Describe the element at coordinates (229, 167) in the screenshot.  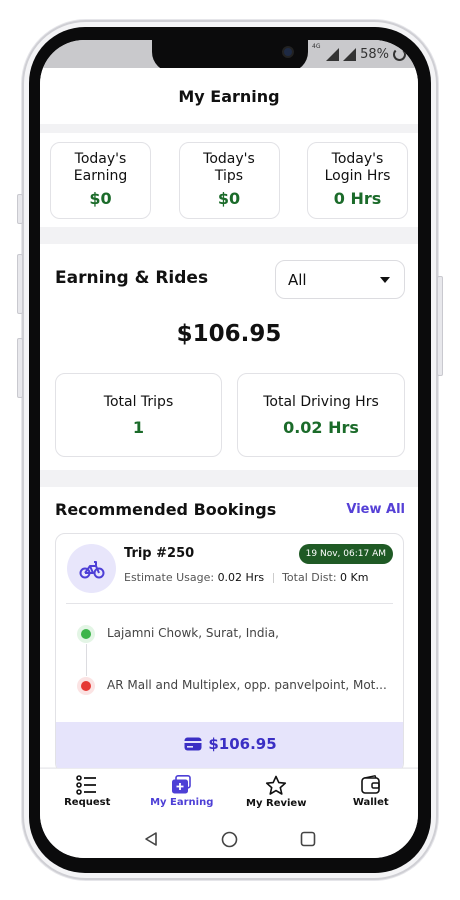
I see `stat-label: Today's Tips` at that location.